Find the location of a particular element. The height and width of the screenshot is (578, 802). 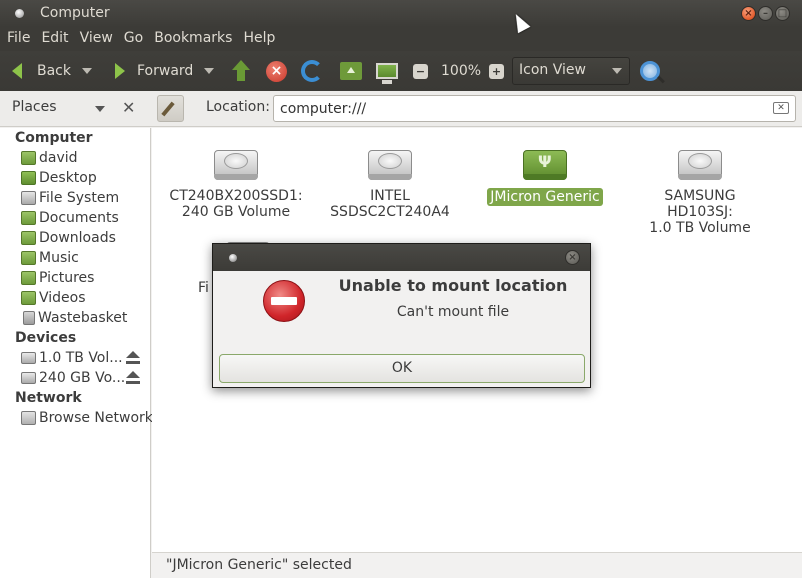

sidebar-item-music: Music is located at coordinates (85, 258).